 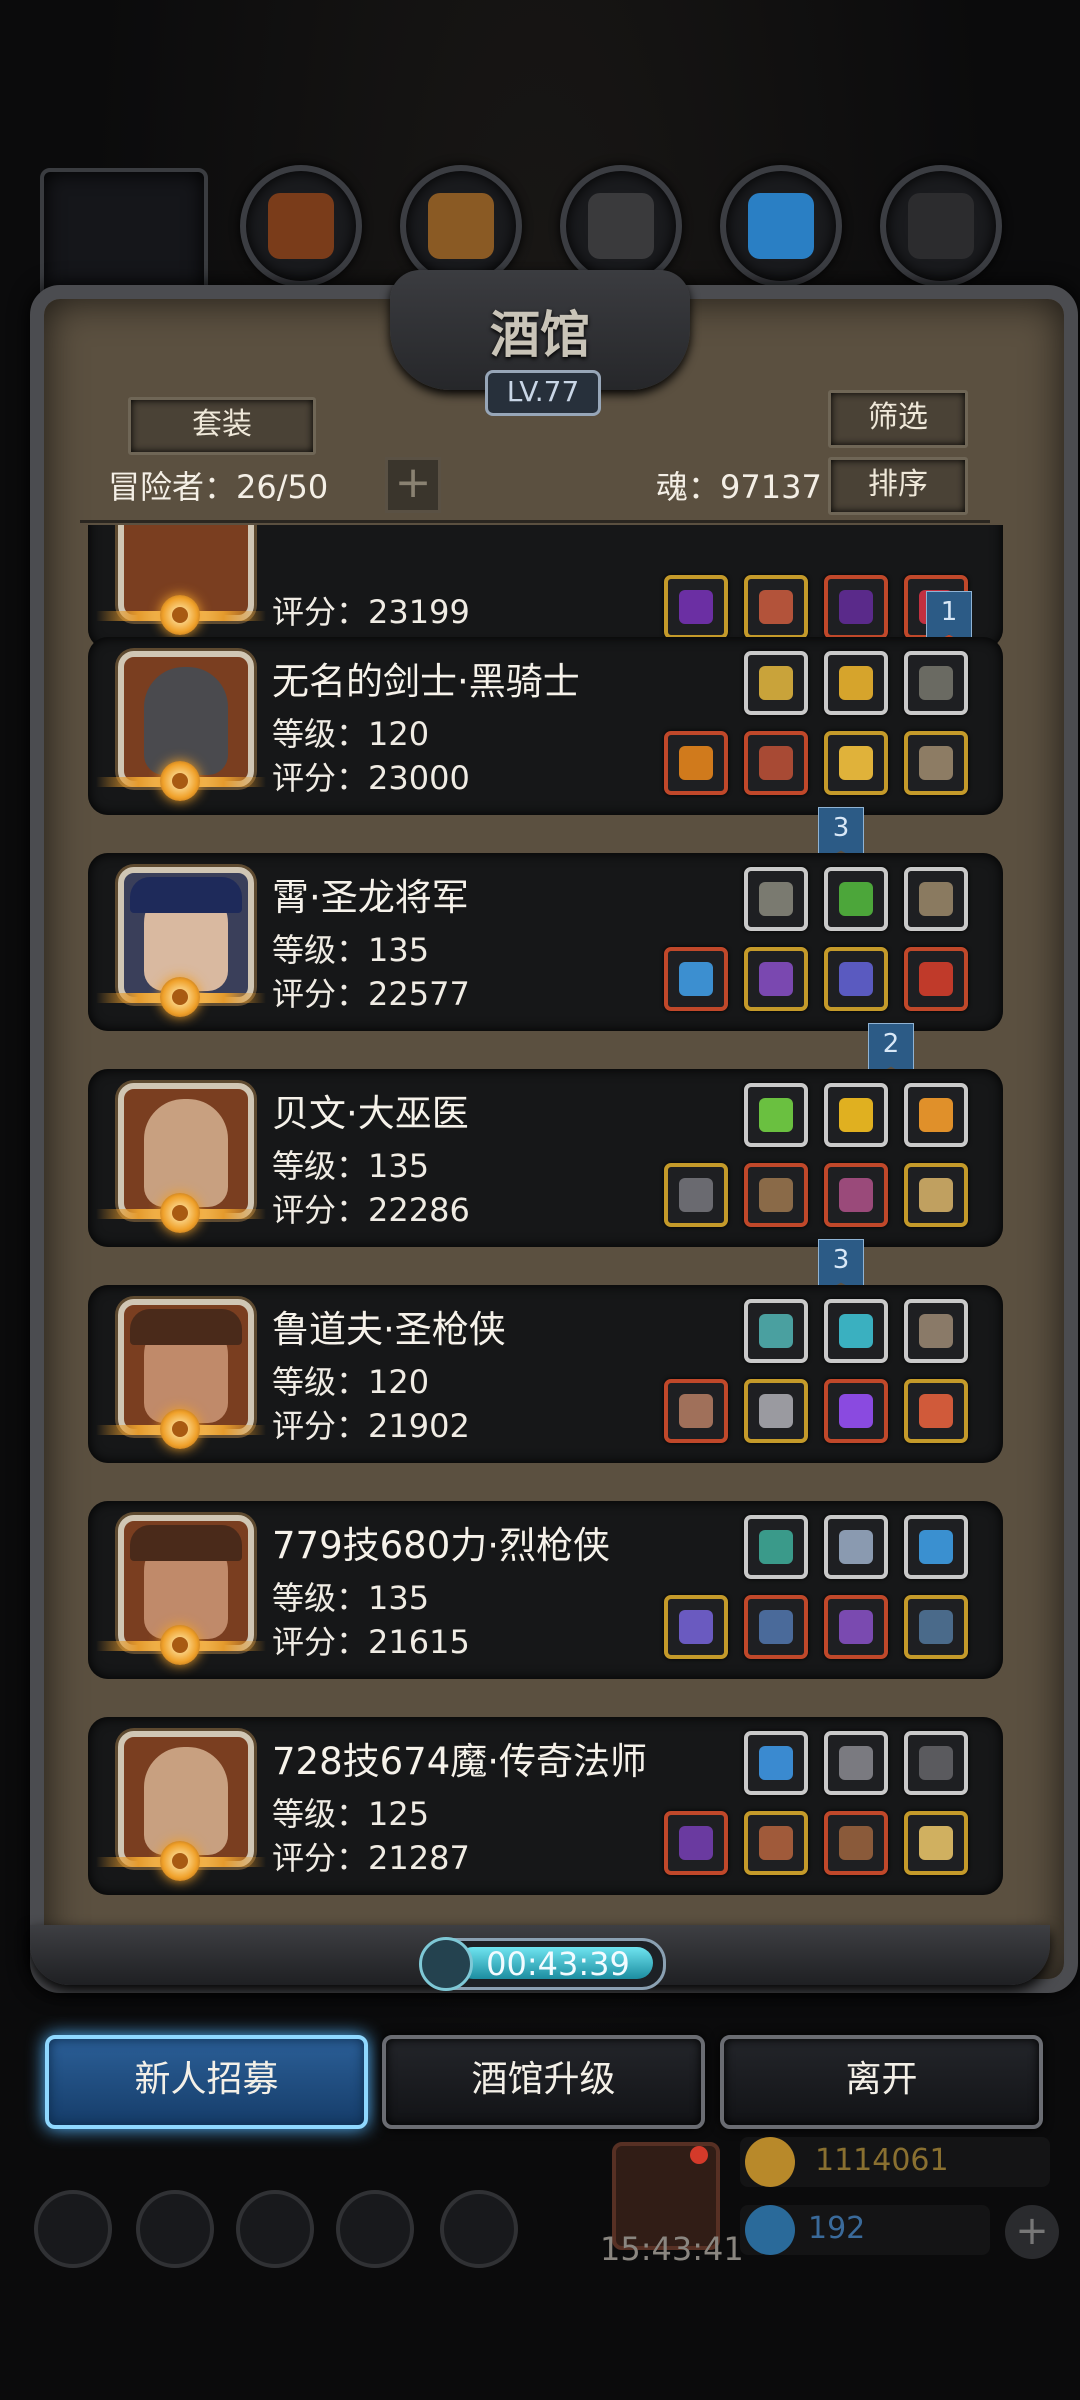 I want to click on header-divider, so click(x=535, y=521).